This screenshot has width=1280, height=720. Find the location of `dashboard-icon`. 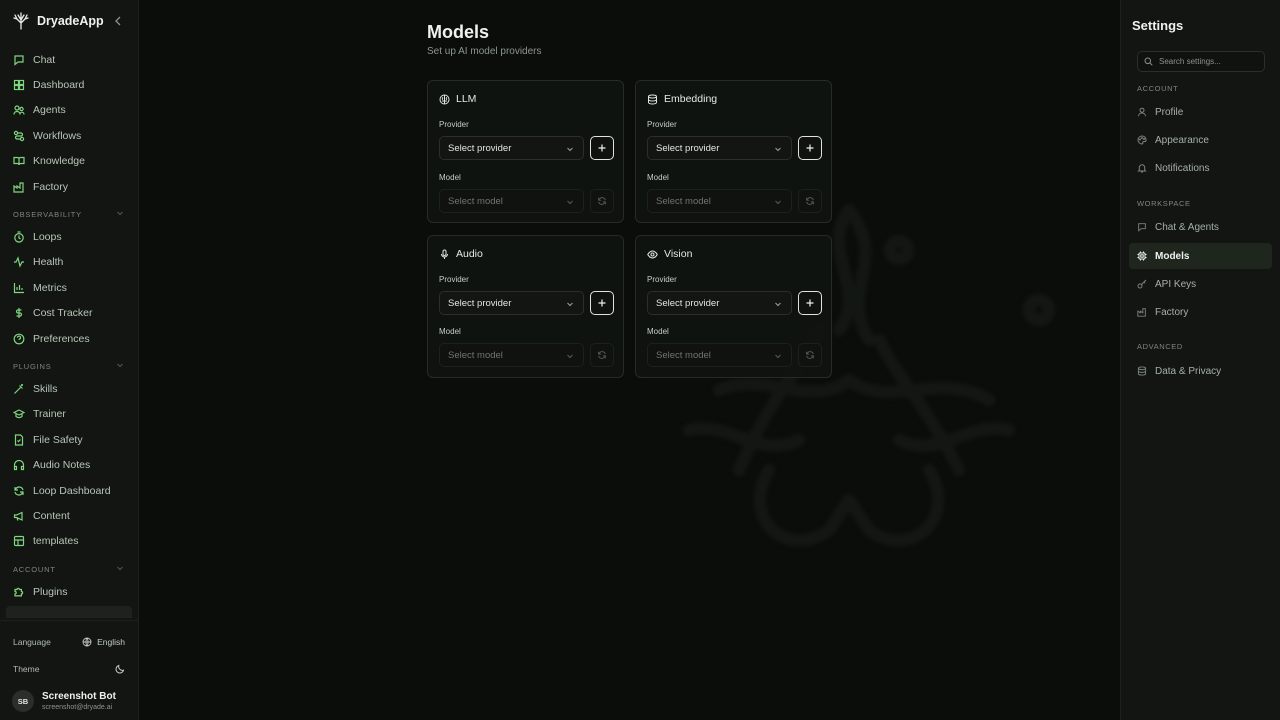

dashboard-icon is located at coordinates (19, 85).